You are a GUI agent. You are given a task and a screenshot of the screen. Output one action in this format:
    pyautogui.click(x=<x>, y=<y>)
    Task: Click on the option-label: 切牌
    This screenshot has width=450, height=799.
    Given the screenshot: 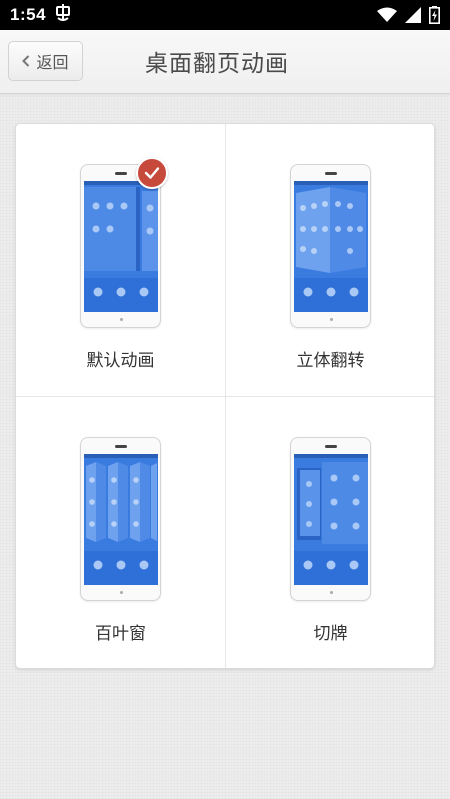 What is the action you would take?
    pyautogui.click(x=330, y=634)
    